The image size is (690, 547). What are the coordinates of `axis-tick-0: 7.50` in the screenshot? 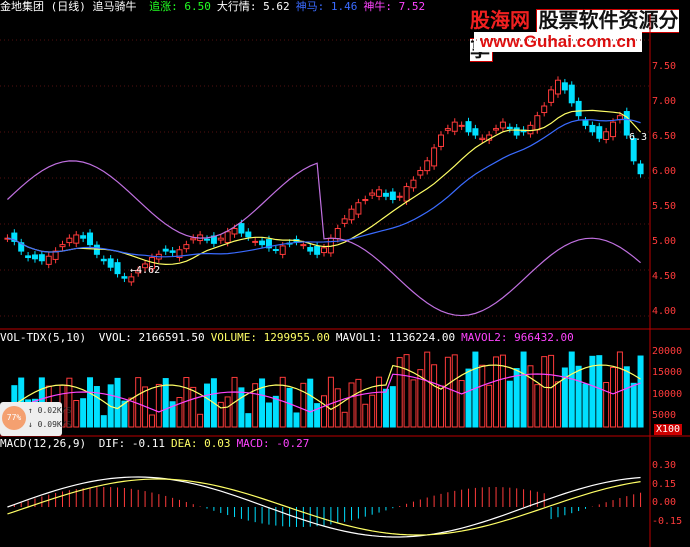 It's located at (664, 66).